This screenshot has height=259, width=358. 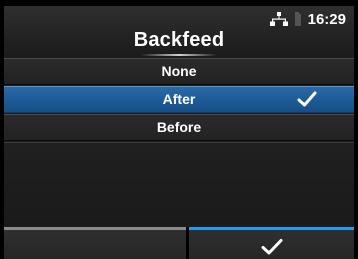 I want to click on status-bar: 16:29, so click(x=307, y=19).